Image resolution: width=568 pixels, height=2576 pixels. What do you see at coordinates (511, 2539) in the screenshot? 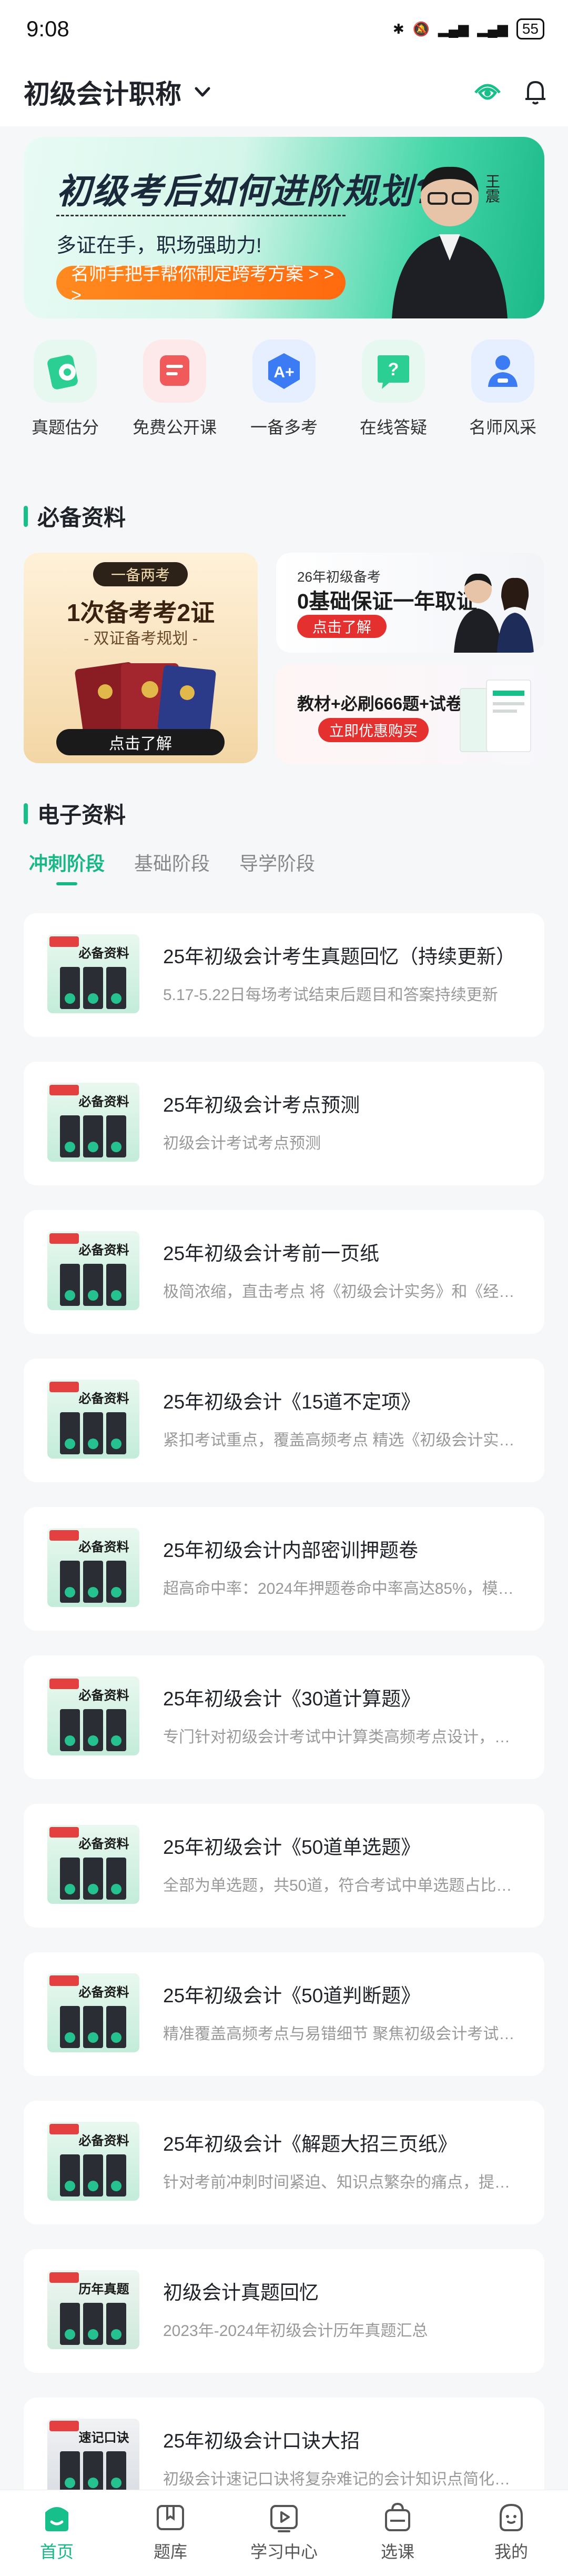
I see `nav-profile: 我的` at bounding box center [511, 2539].